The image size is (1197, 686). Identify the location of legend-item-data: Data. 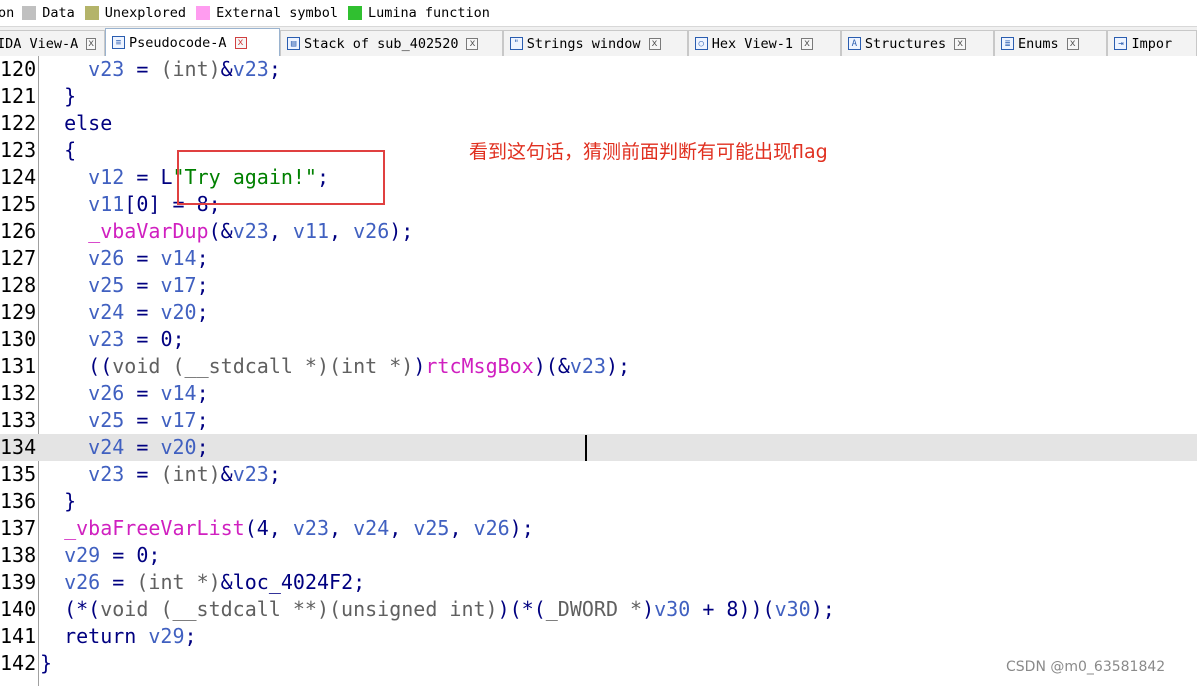
(48, 13).